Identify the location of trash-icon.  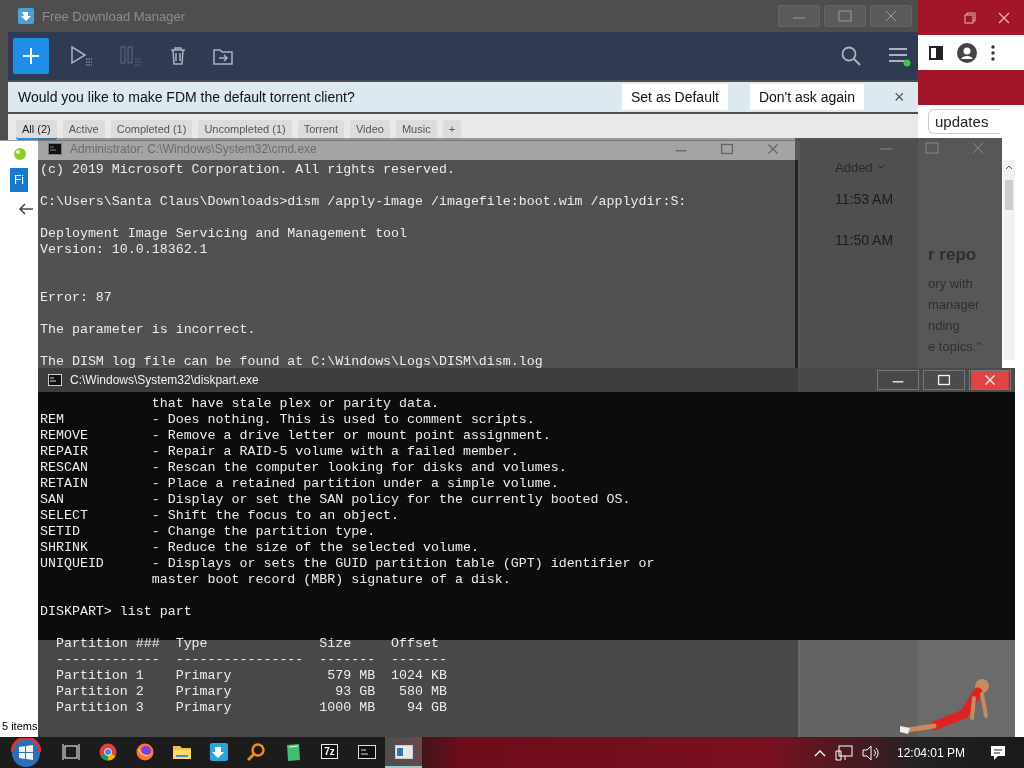
(178, 56).